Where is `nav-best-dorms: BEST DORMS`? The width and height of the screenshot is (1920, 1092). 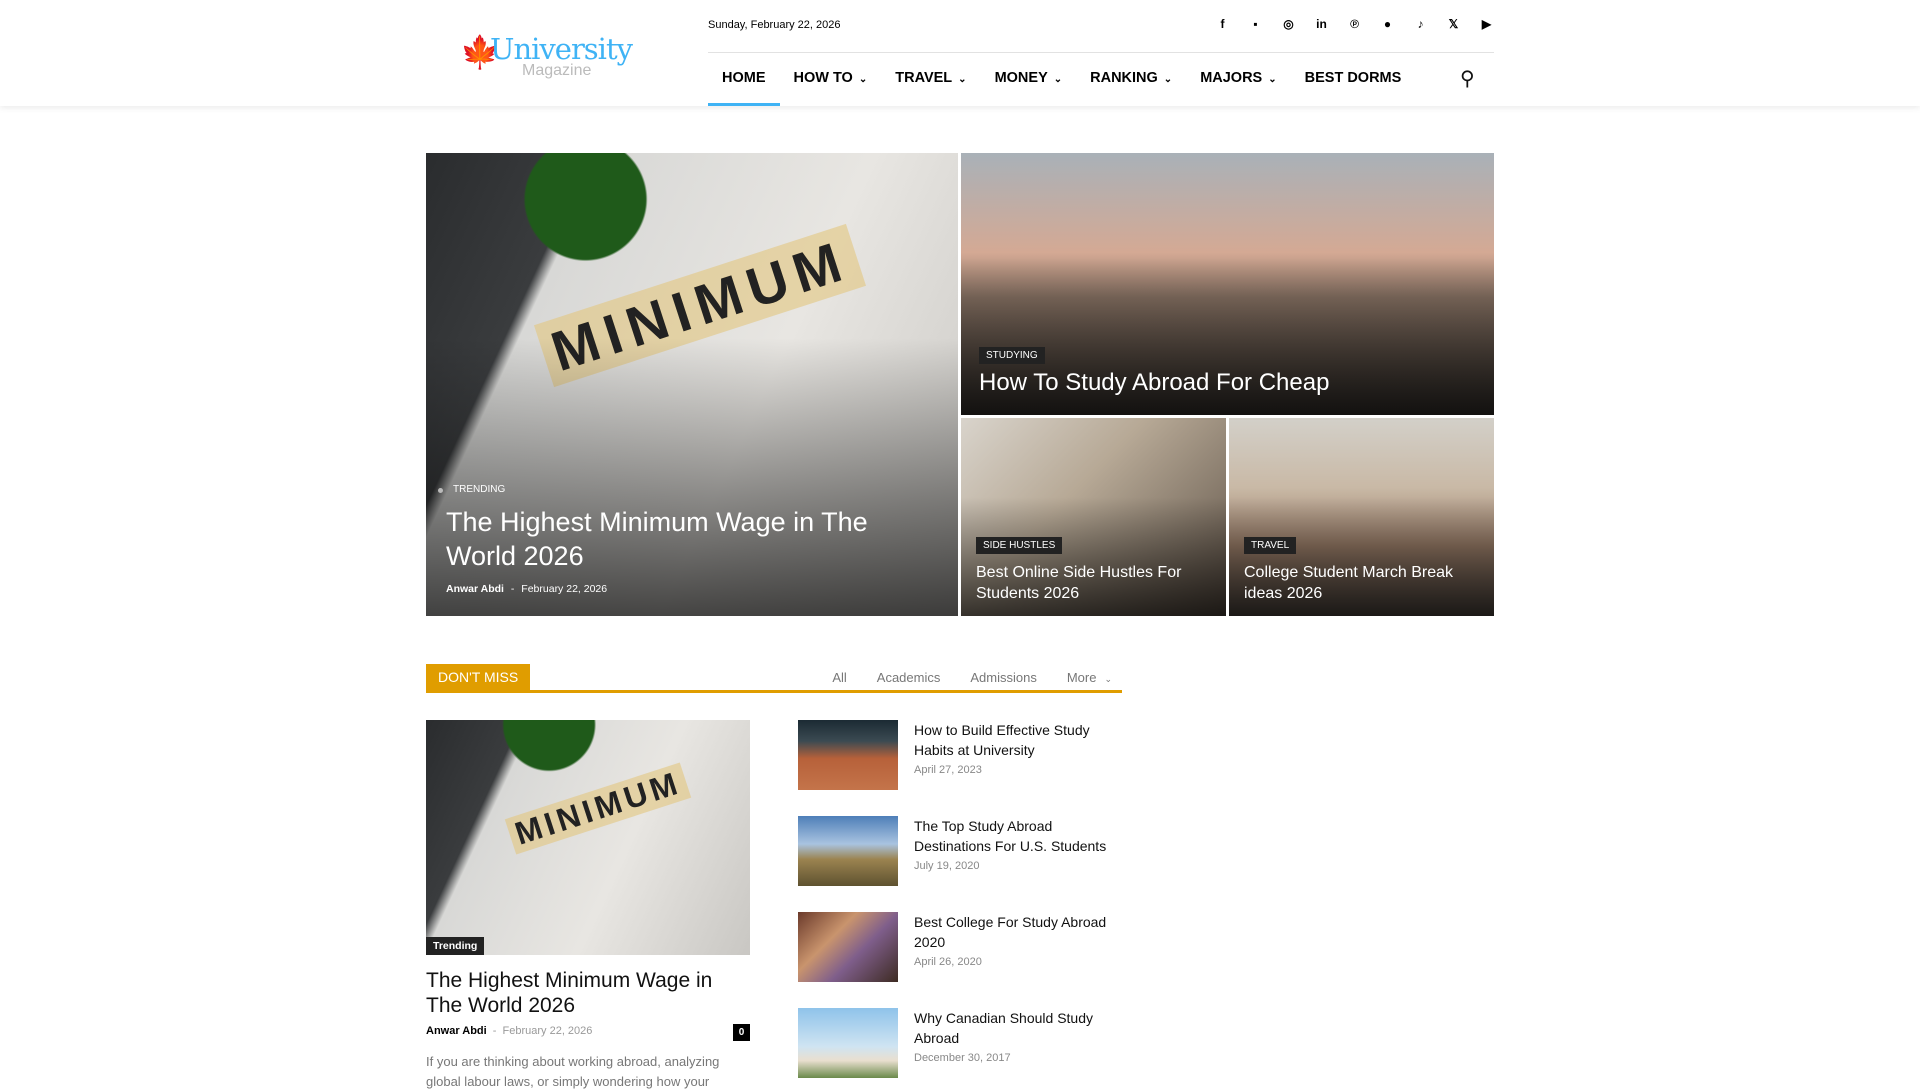
nav-best-dorms: BEST DORMS is located at coordinates (1353, 82).